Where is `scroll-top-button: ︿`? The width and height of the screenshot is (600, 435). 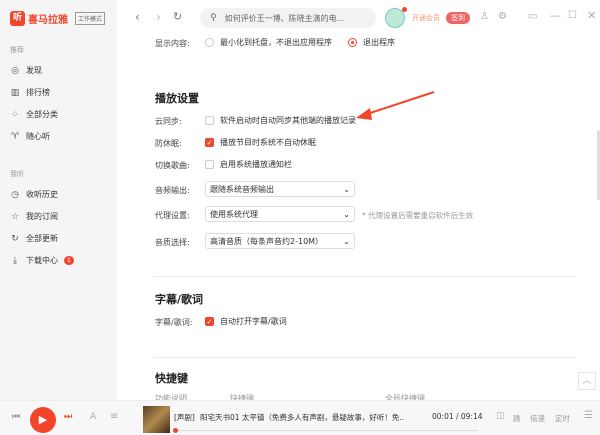
scroll-top-button: ︿ is located at coordinates (587, 381).